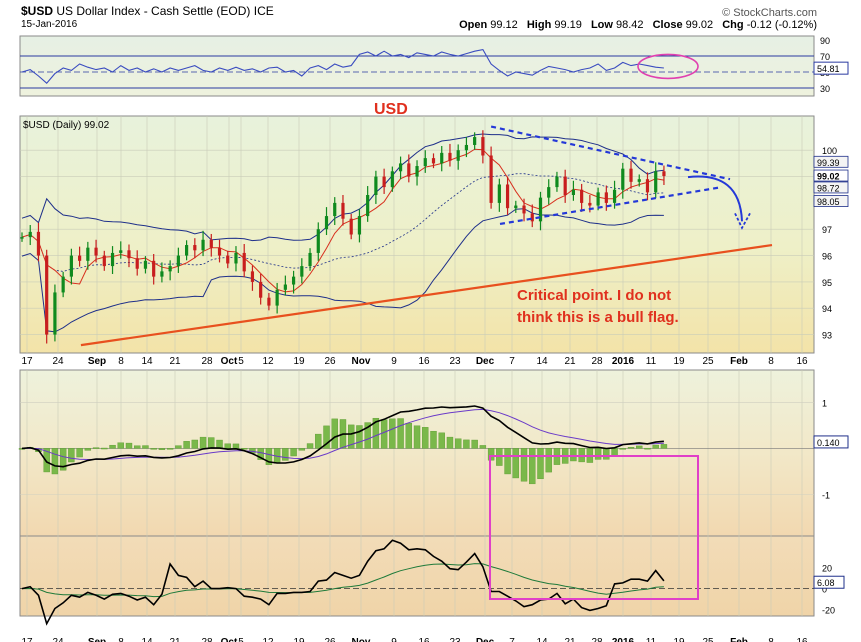  What do you see at coordinates (485, 361) in the screenshot?
I see `date-axis-label: Dec` at bounding box center [485, 361].